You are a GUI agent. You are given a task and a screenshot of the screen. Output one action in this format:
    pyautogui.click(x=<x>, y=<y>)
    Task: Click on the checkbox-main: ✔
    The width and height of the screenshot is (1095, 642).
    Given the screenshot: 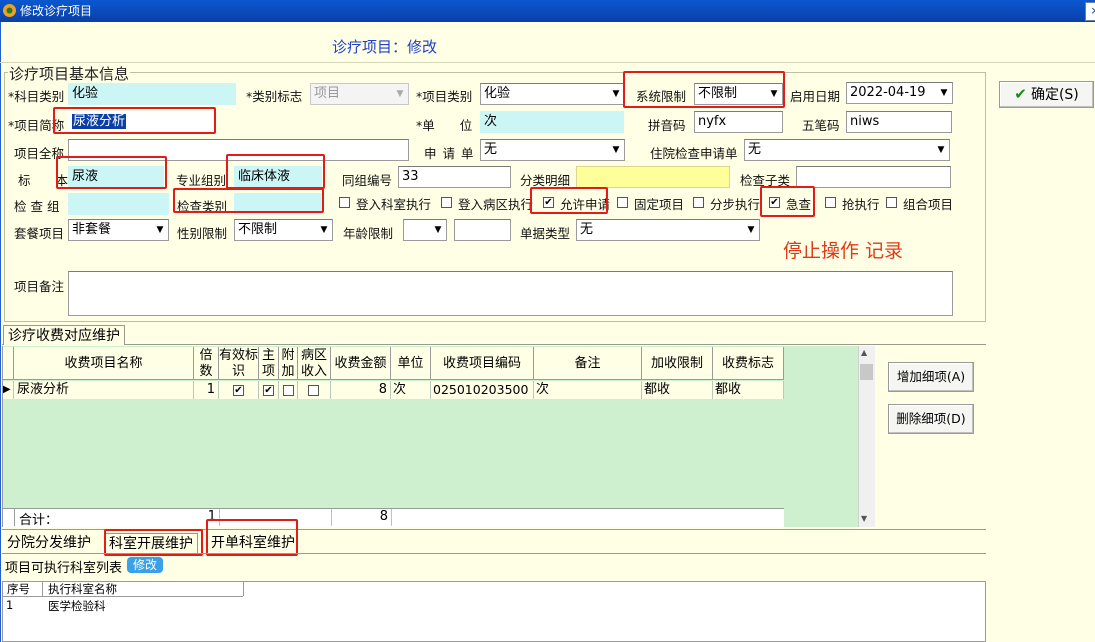 What is the action you would take?
    pyautogui.click(x=268, y=390)
    